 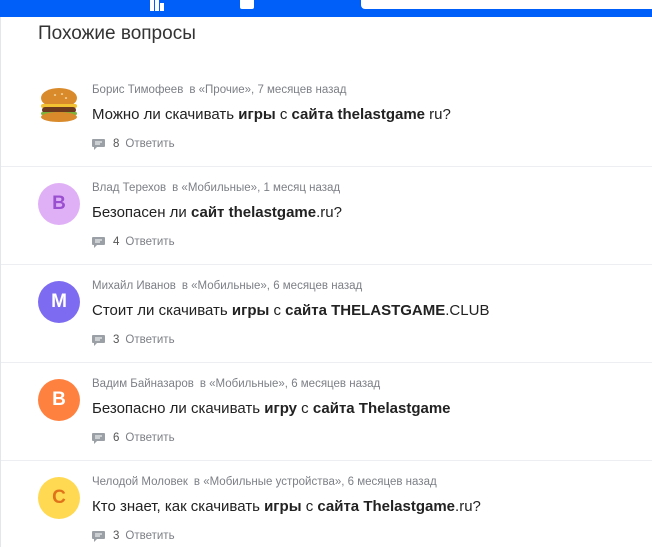 What do you see at coordinates (247, 4) in the screenshot?
I see `mail-icon` at bounding box center [247, 4].